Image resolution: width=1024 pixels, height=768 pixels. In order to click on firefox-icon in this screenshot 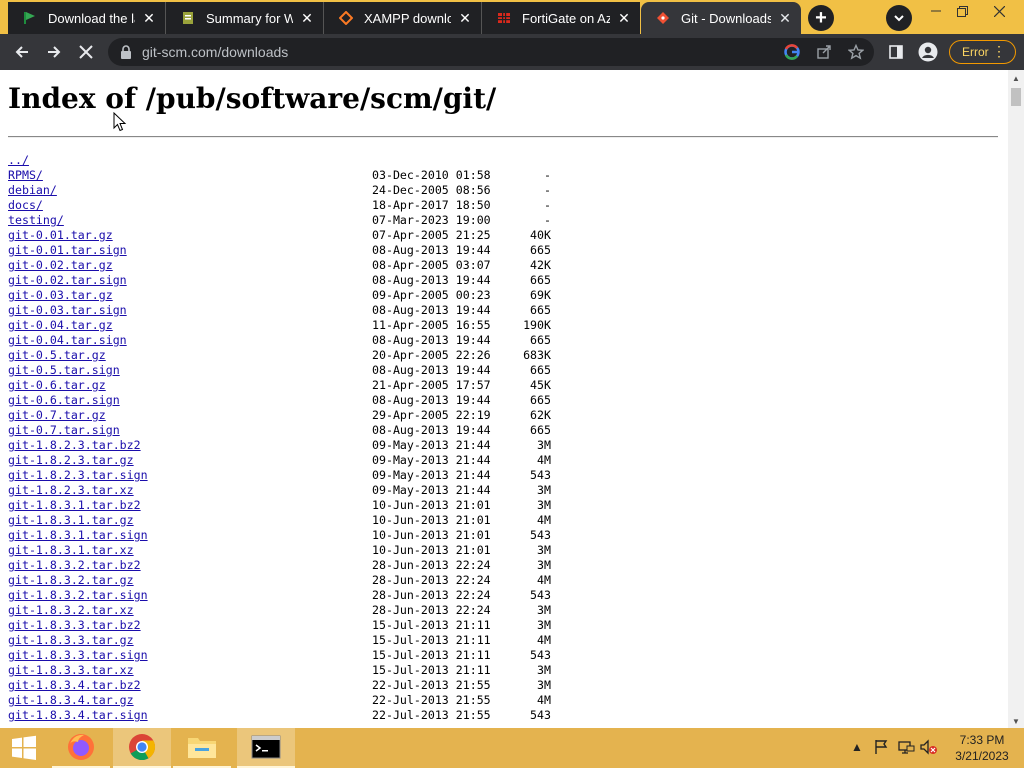, I will do `click(81, 747)`.